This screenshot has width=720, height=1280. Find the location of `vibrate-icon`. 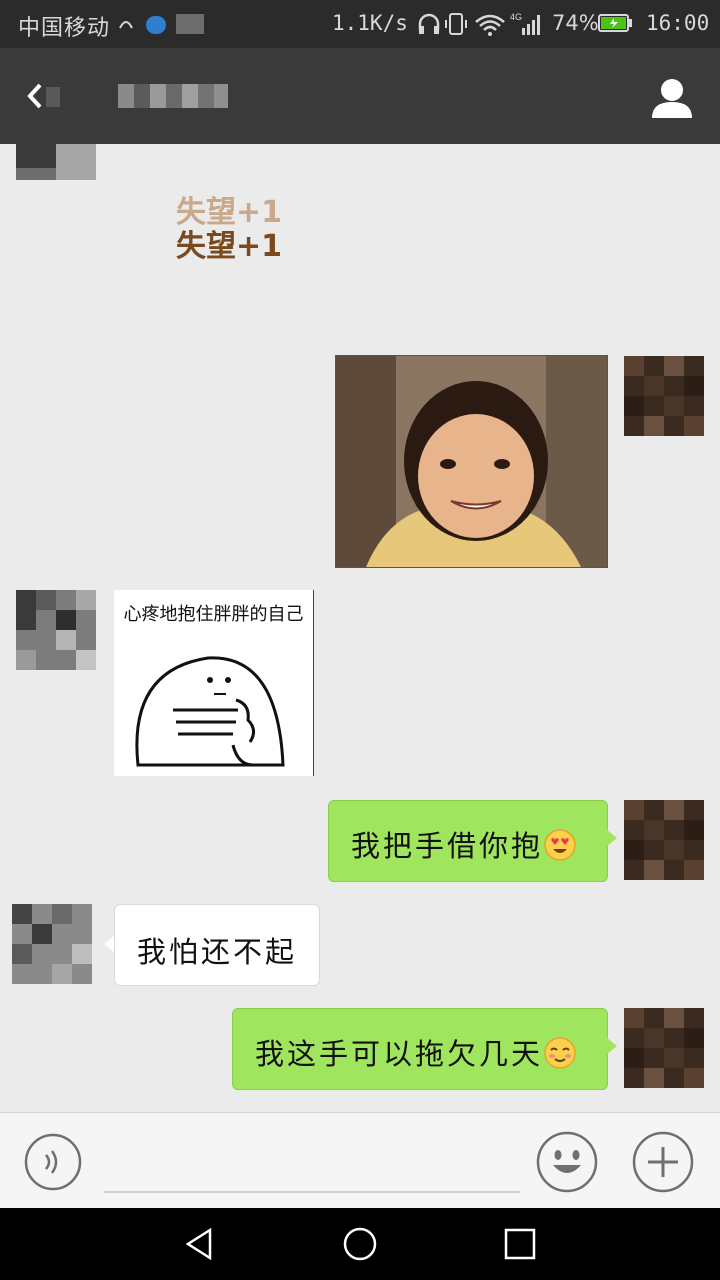

vibrate-icon is located at coordinates (456, 24).